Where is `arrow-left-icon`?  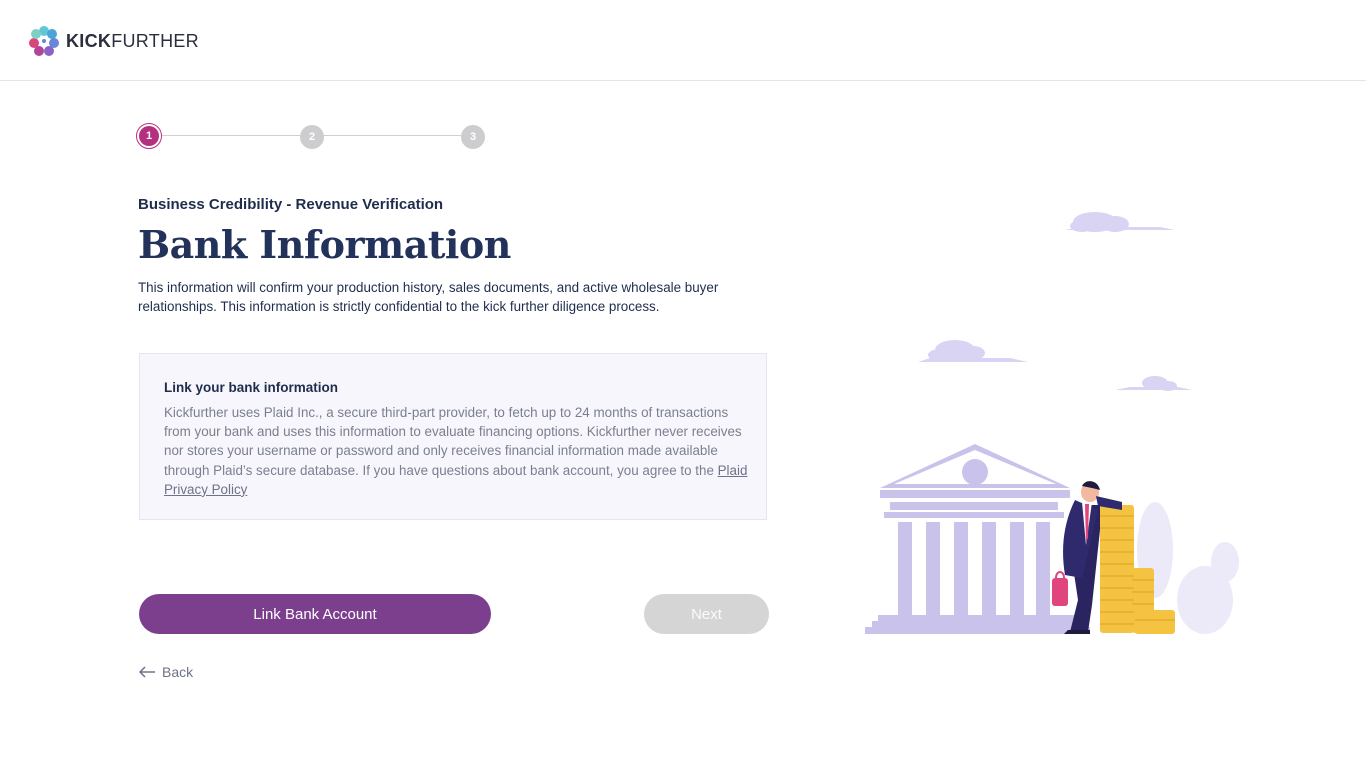 arrow-left-icon is located at coordinates (146, 672).